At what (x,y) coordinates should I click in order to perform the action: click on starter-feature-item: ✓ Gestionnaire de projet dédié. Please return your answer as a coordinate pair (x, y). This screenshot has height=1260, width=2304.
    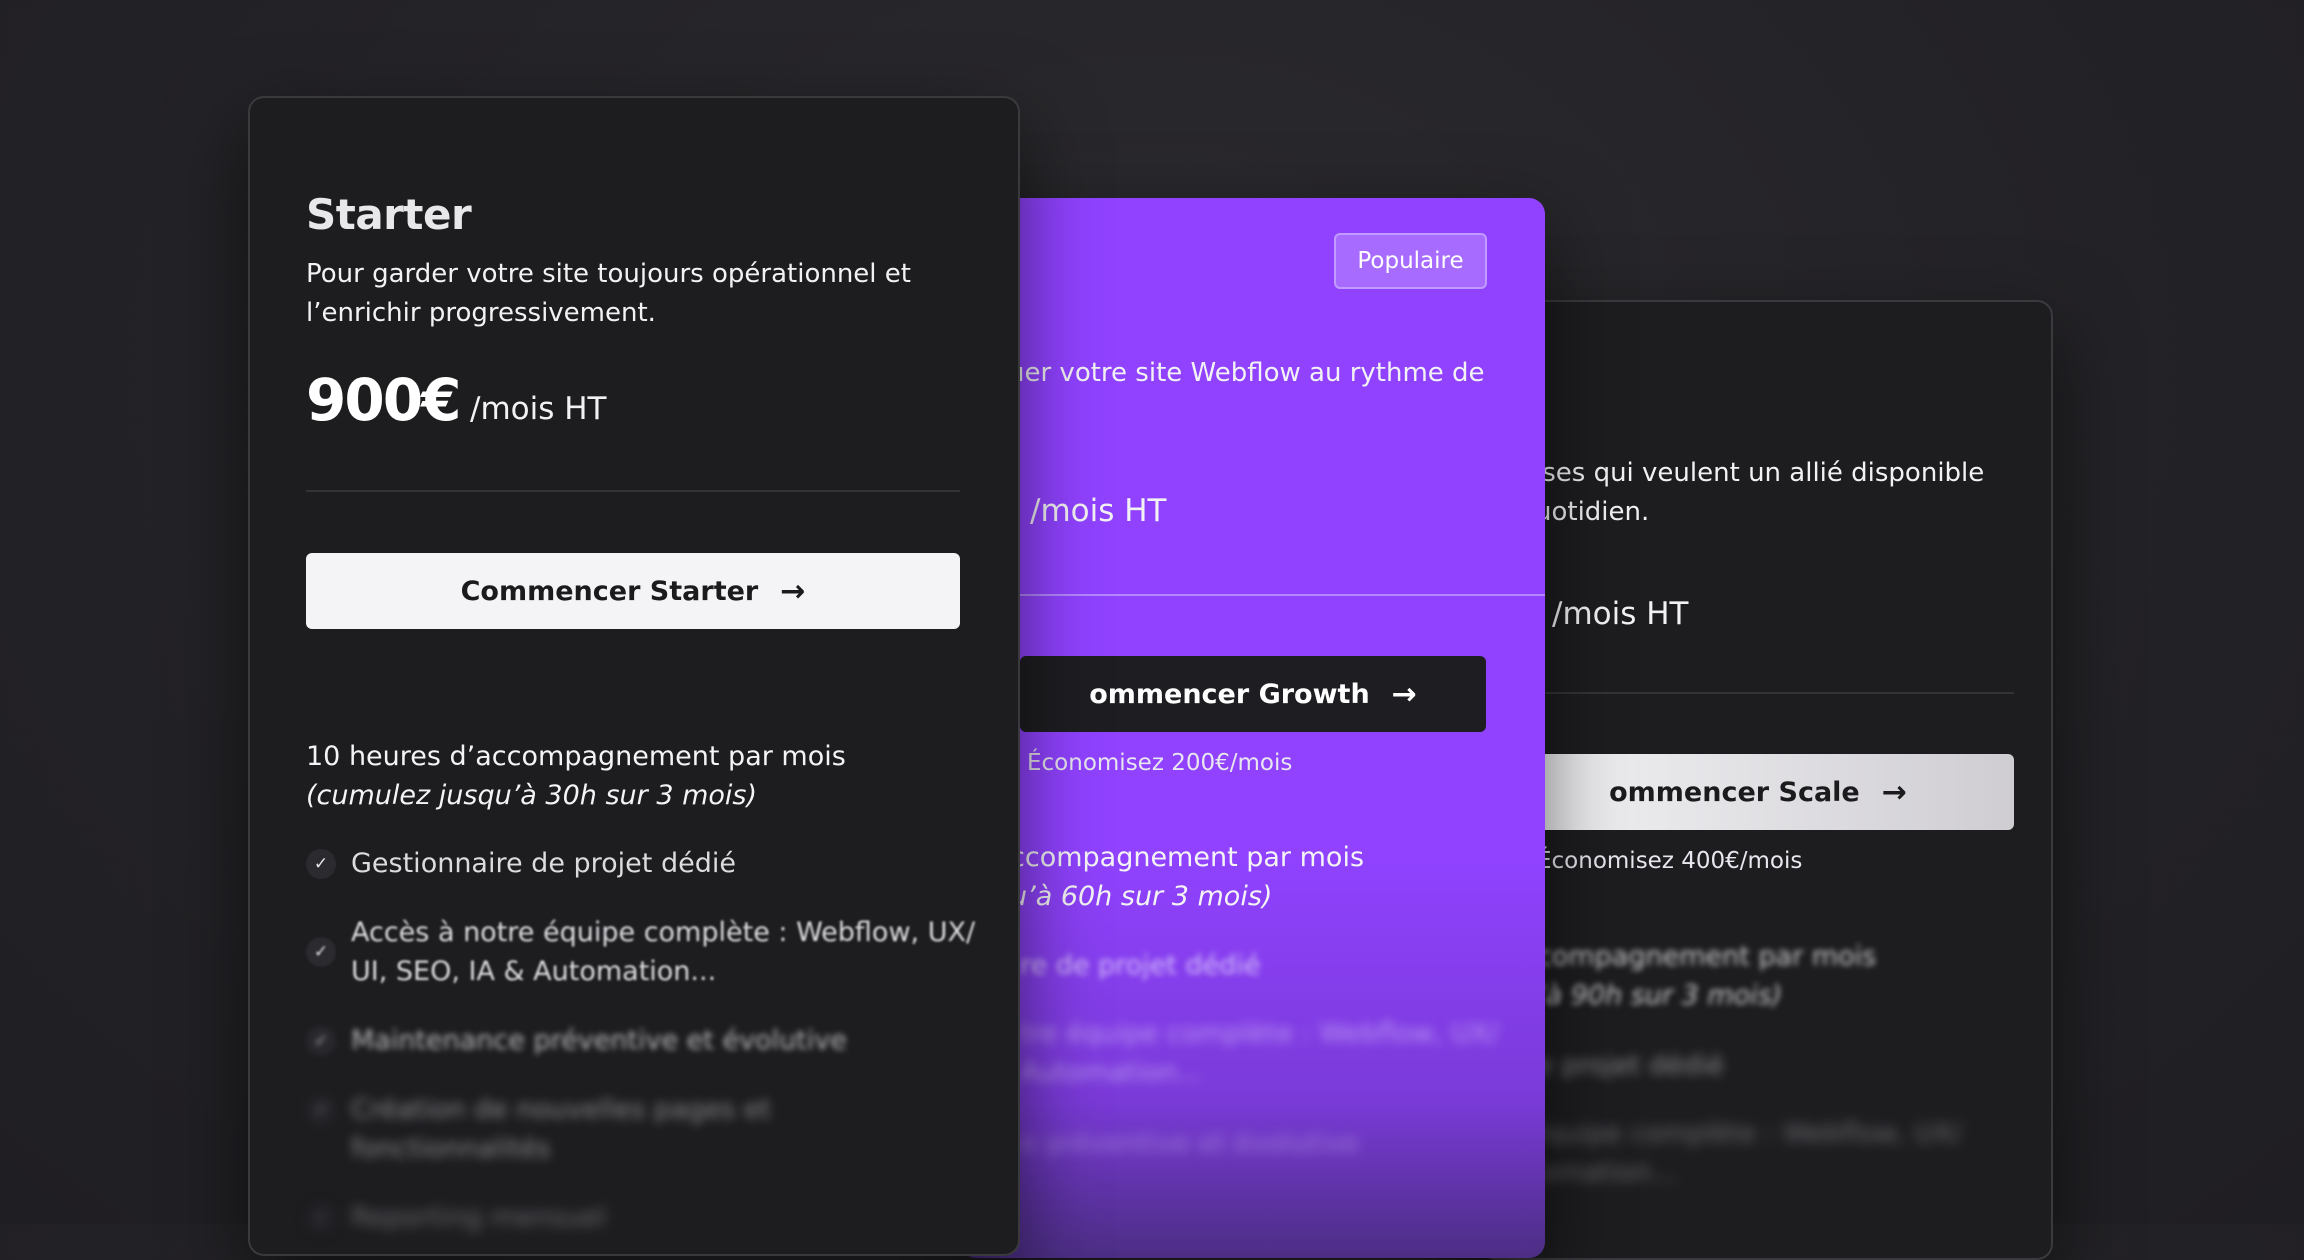
    Looking at the image, I should click on (641, 863).